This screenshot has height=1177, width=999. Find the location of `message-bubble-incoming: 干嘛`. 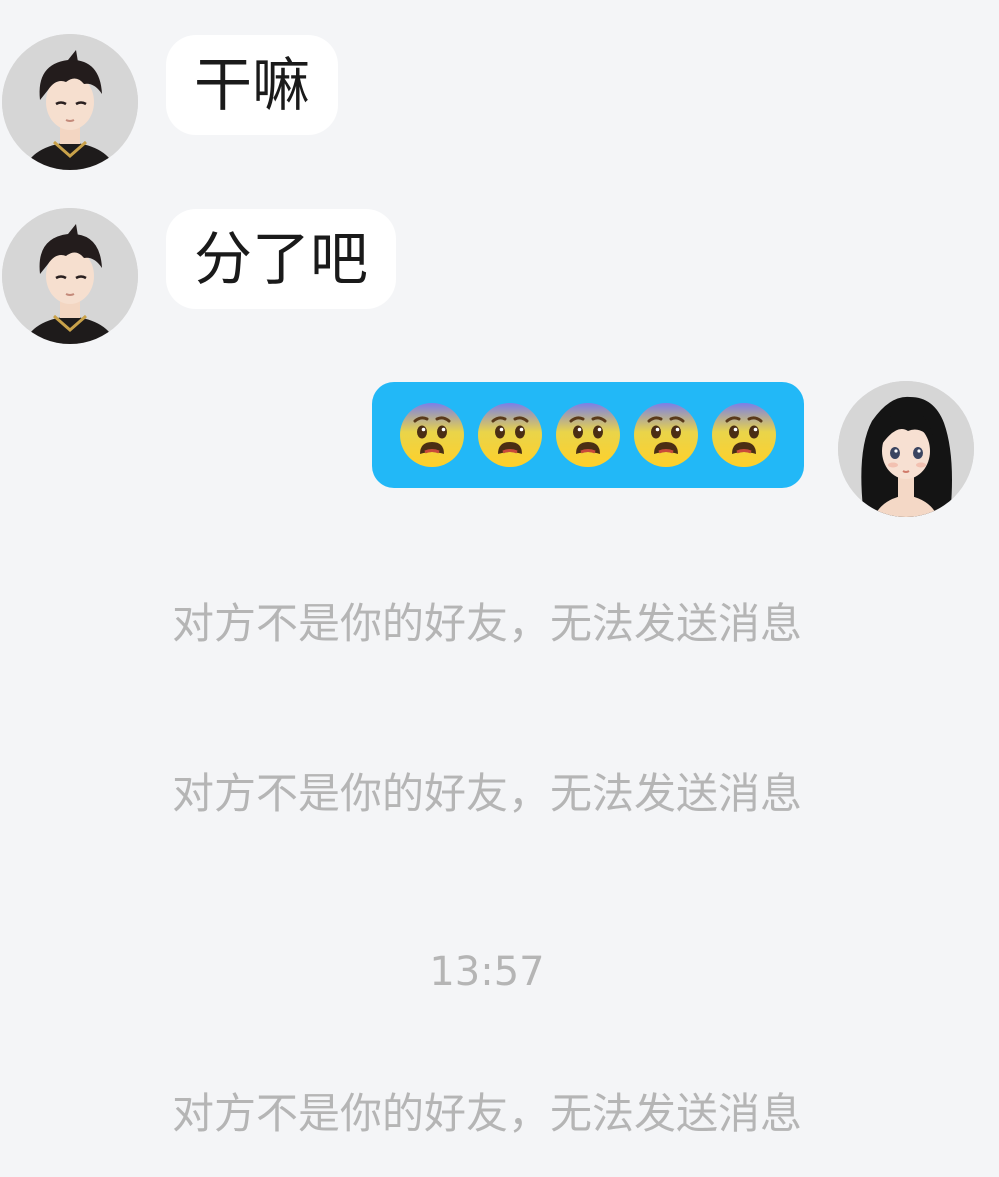

message-bubble-incoming: 干嘛 is located at coordinates (252, 85).